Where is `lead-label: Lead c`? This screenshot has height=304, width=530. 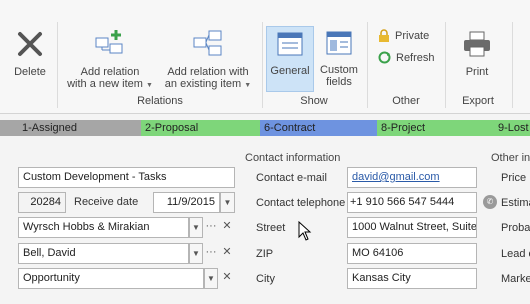
lead-label: Lead c is located at coordinates (515, 254).